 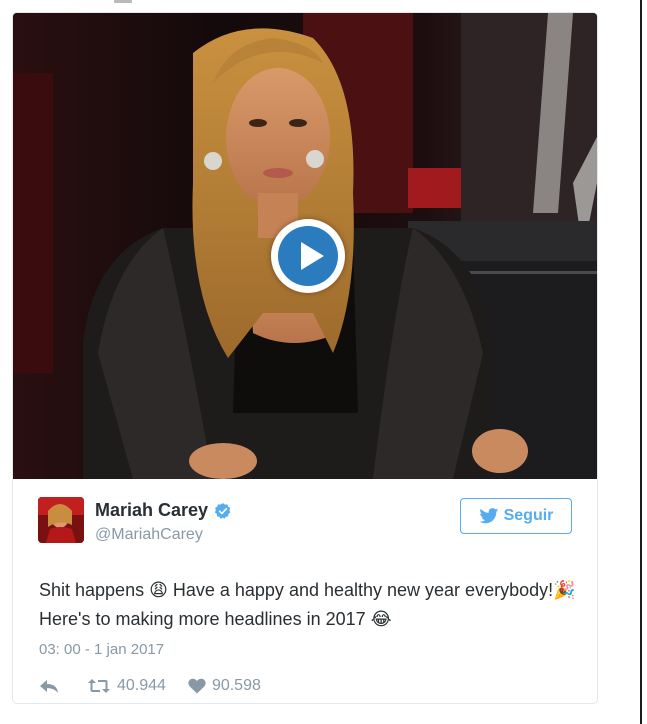 I want to click on twitter-bird-icon, so click(x=488, y=516).